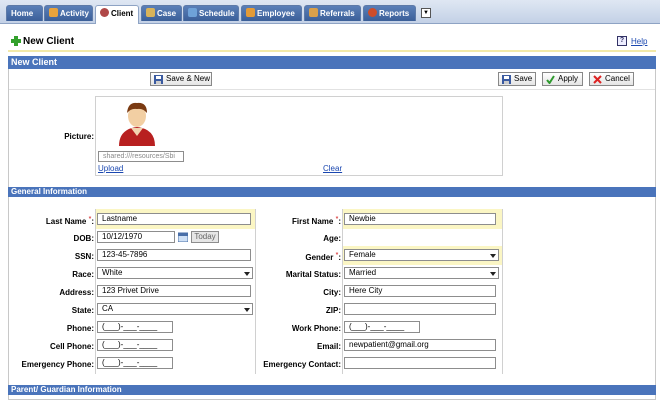 The height and width of the screenshot is (400, 660). I want to click on tab-schedule-label: Schedule, so click(217, 13).